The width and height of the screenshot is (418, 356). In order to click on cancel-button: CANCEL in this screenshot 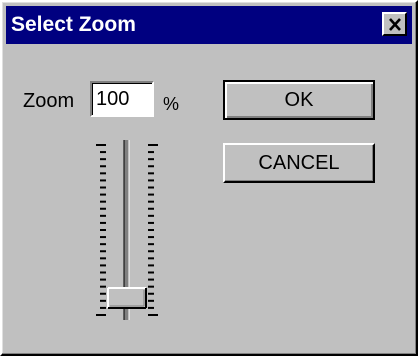, I will do `click(299, 163)`.